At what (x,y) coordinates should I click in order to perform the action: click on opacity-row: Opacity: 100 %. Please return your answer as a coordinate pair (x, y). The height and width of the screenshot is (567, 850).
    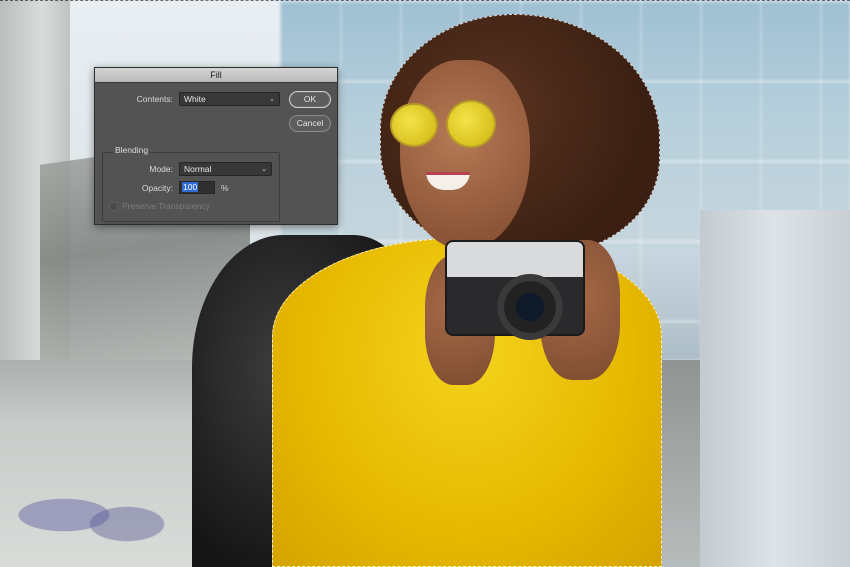
    Looking at the image, I should click on (167, 187).